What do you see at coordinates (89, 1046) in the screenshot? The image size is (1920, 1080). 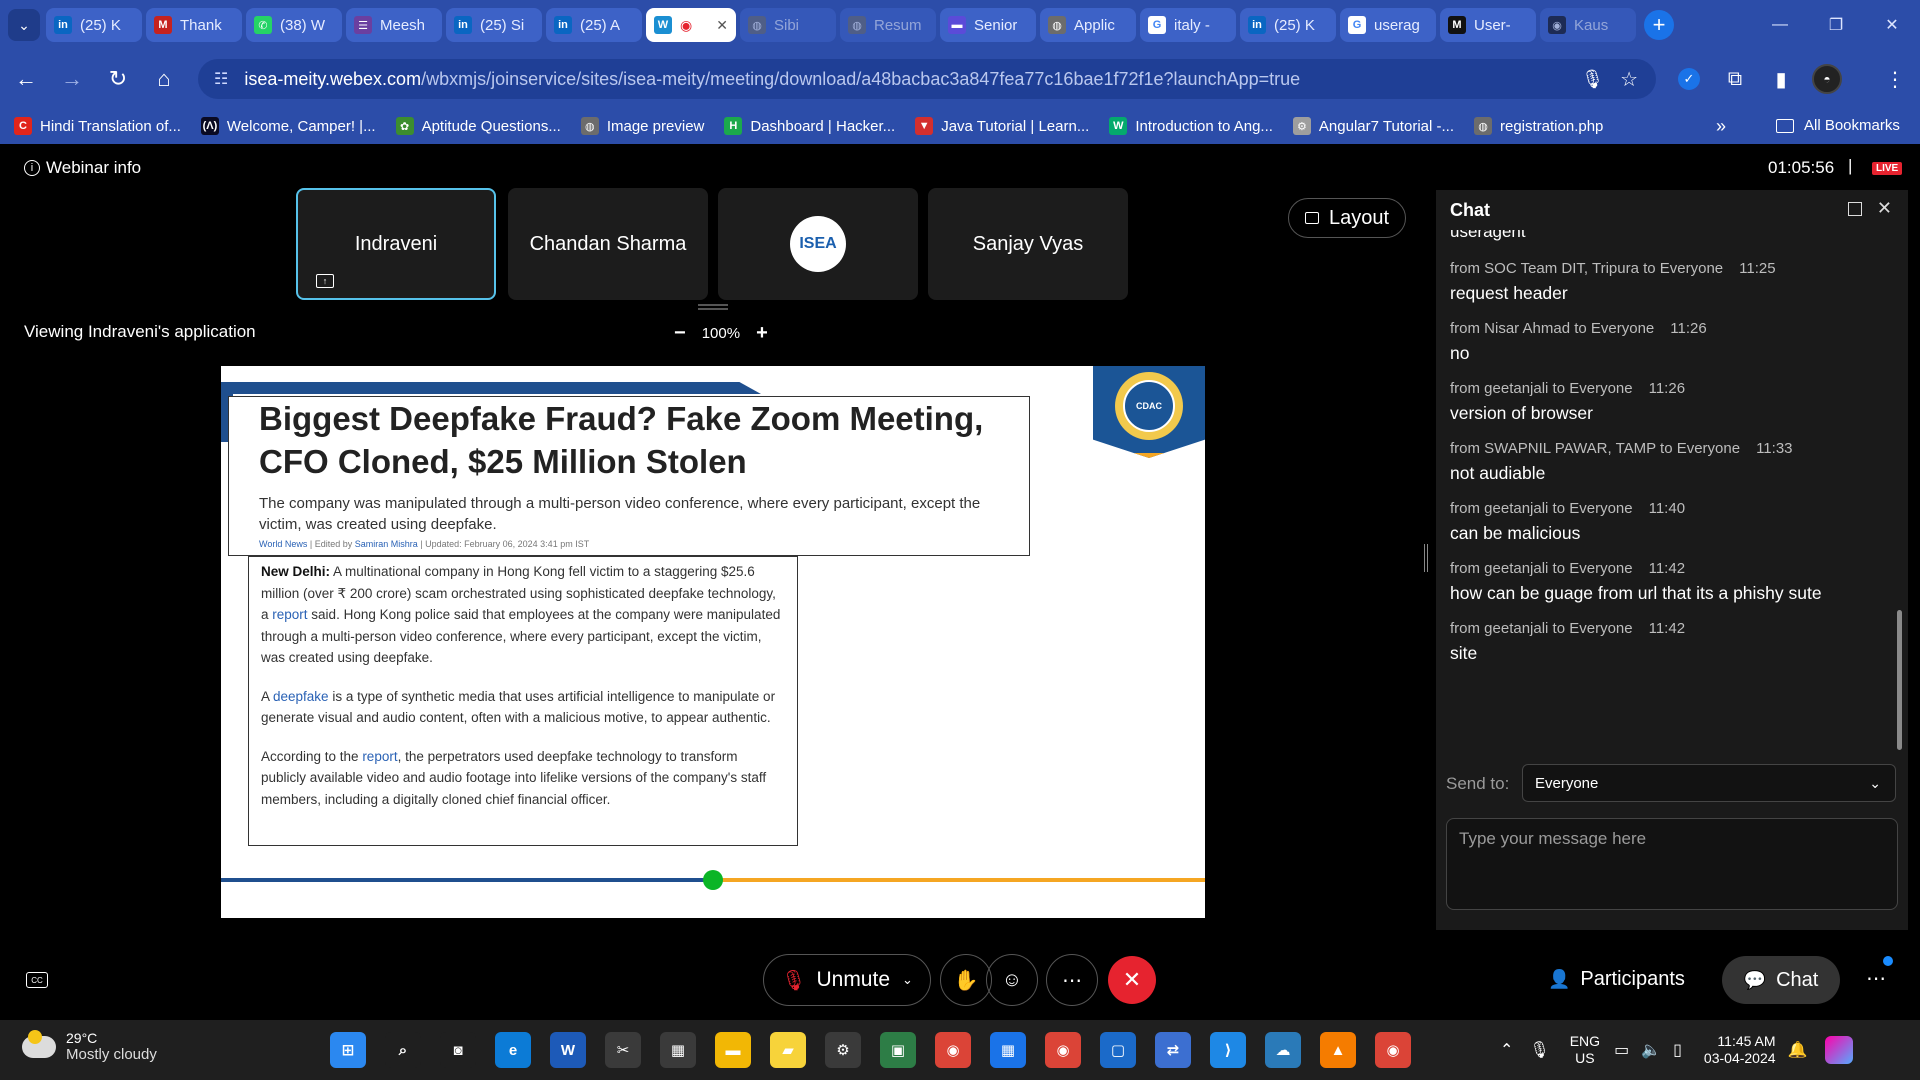 I see `weather-widget: 29°C Mostly cloudy` at bounding box center [89, 1046].